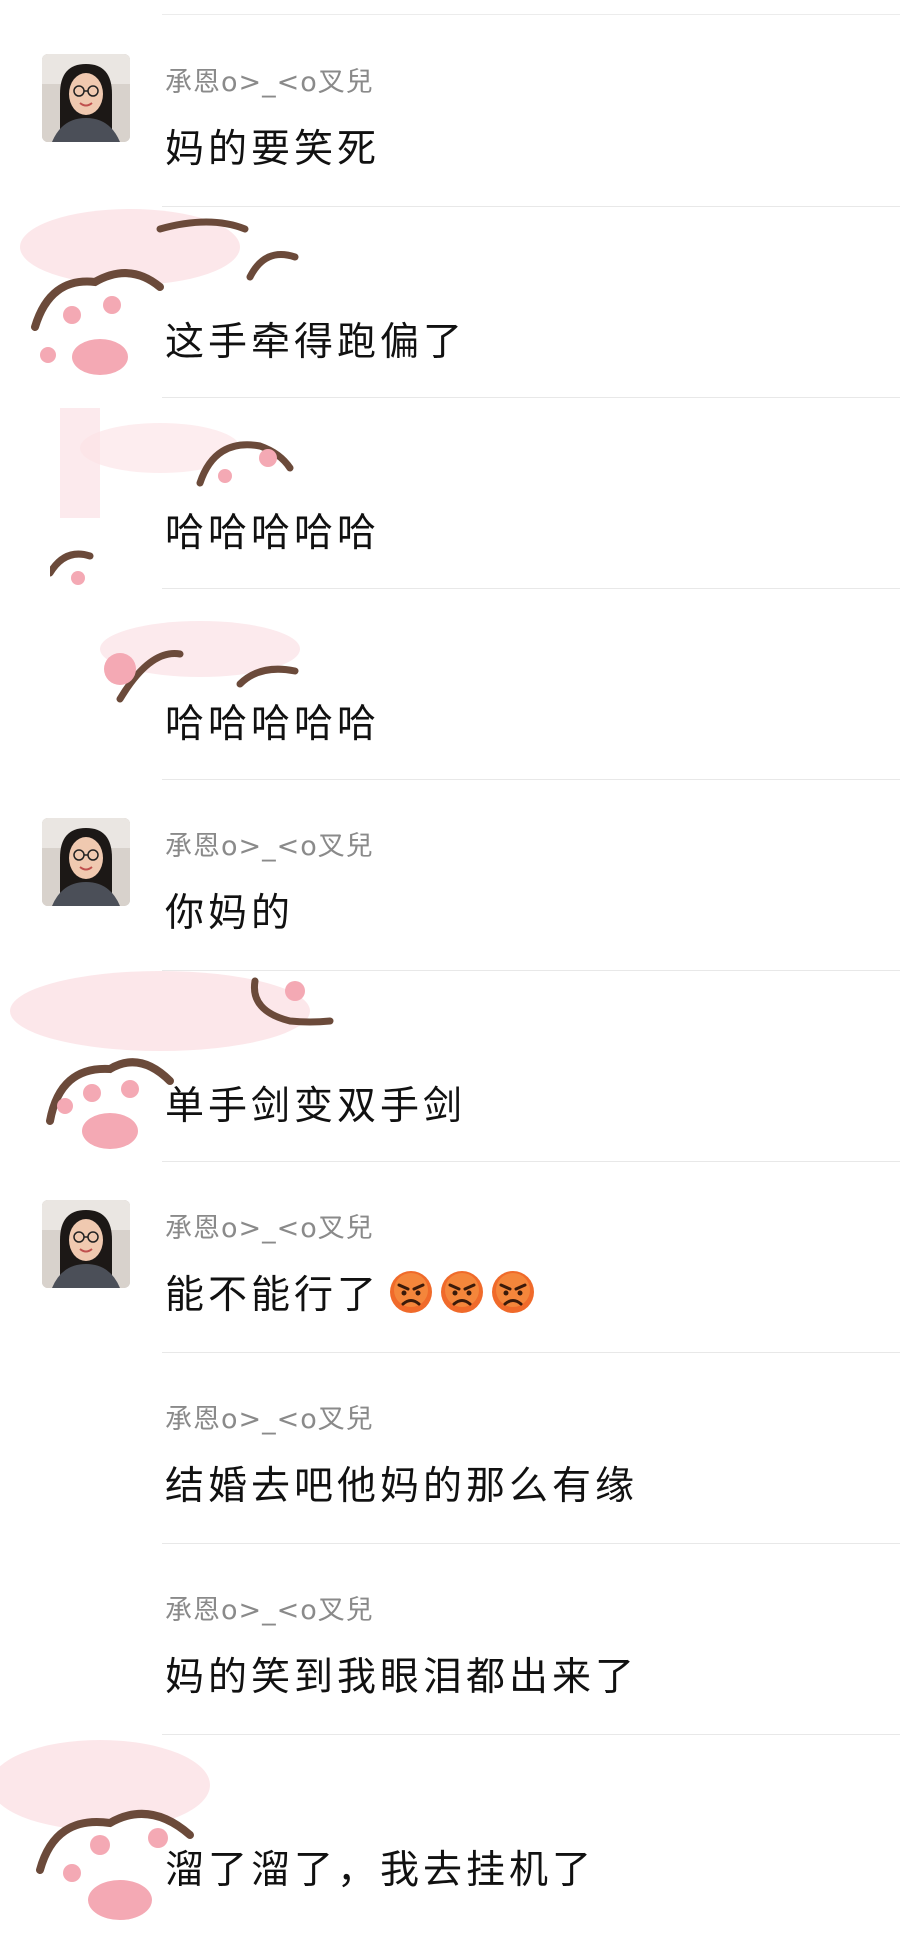  I want to click on chat-message: 承恩o>_<o叉兒 结婚去吧他妈的那么有缘, so click(450, 1448).